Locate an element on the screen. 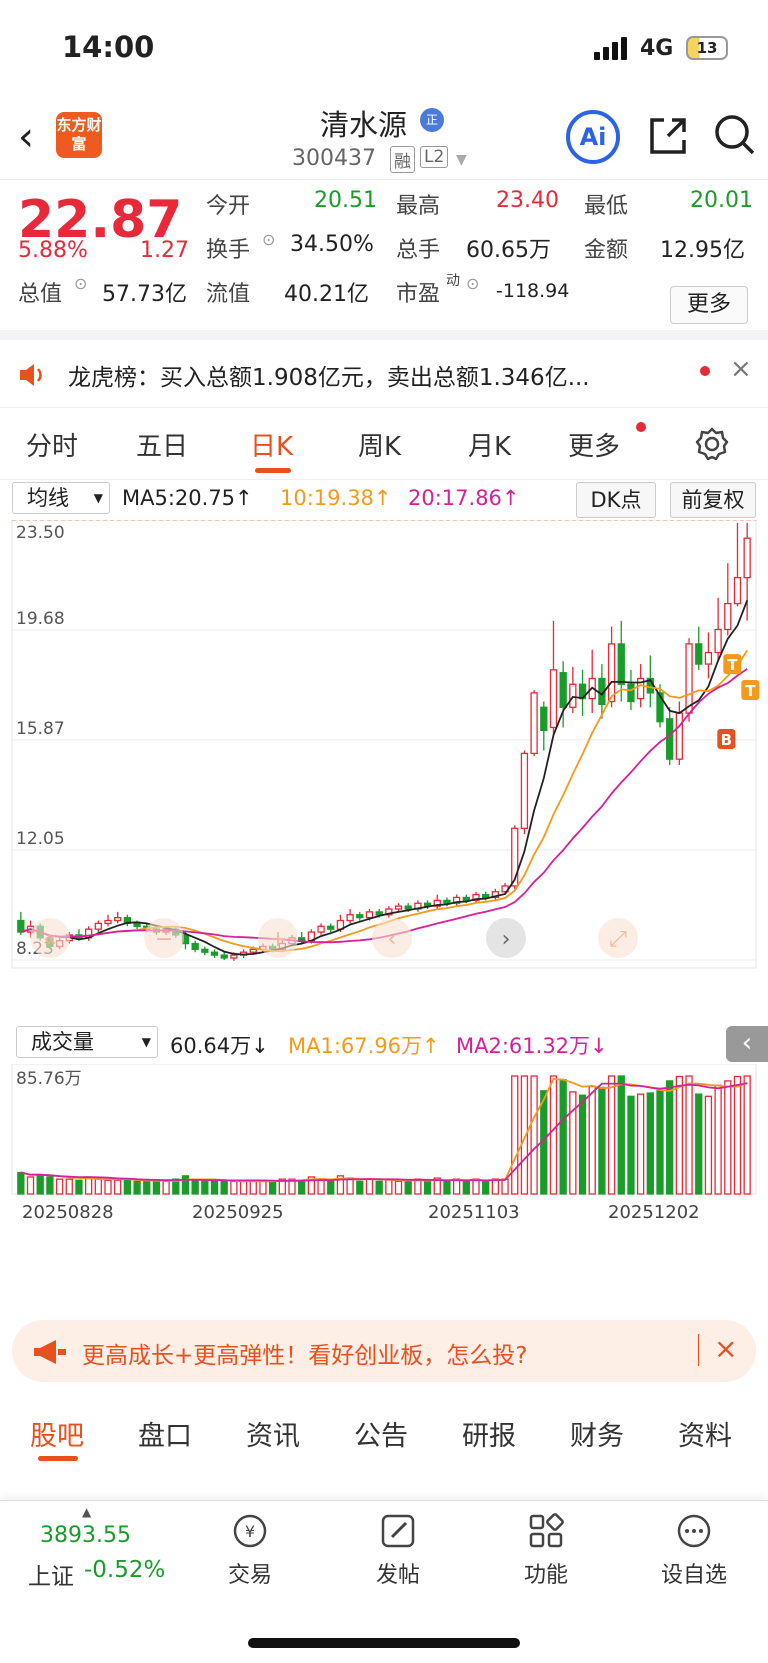 This screenshot has width=768, height=1663. tab-weekly-k: 周K is located at coordinates (379, 444).